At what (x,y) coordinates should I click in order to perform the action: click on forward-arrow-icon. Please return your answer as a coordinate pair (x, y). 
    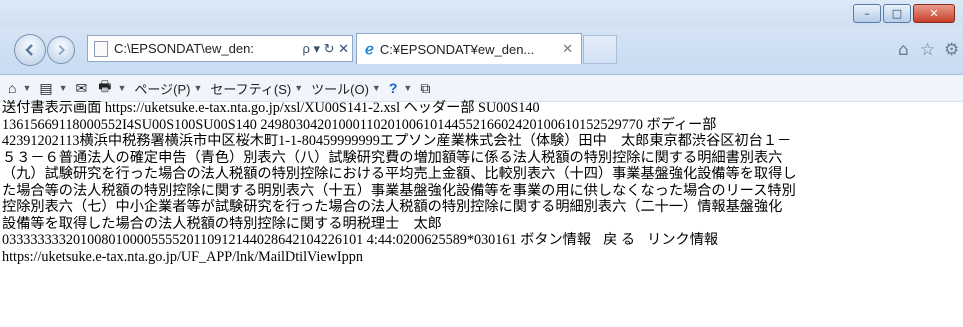
    Looking at the image, I should click on (61, 50).